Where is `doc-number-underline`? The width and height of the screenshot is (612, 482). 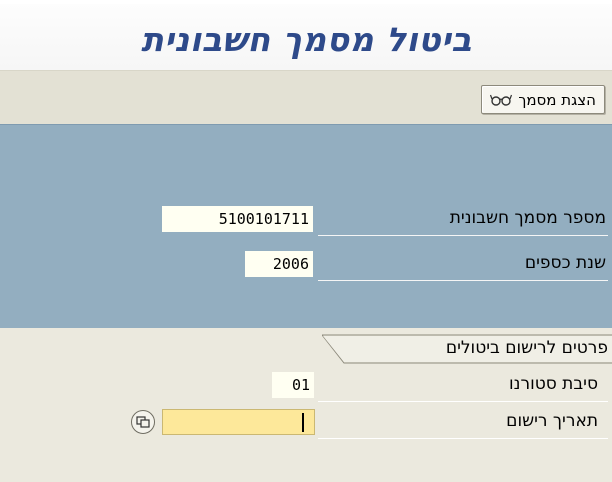
doc-number-underline is located at coordinates (463, 235).